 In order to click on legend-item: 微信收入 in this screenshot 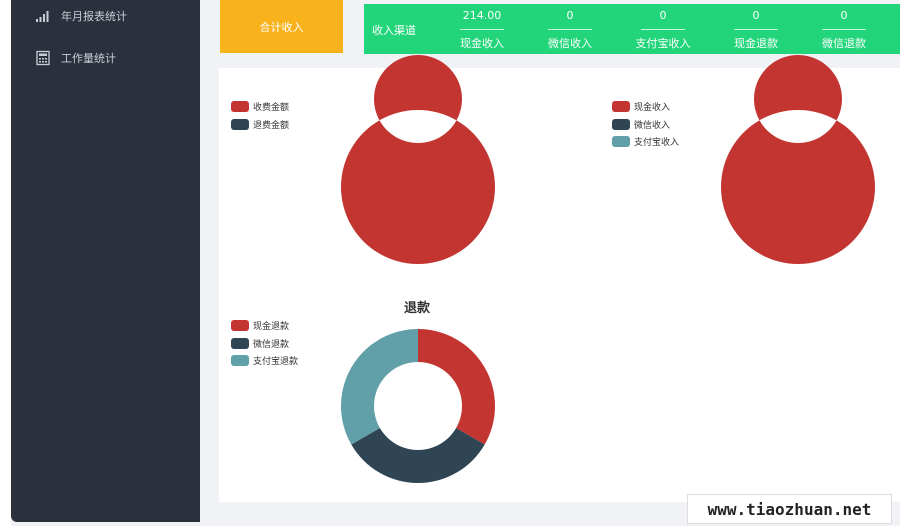, I will do `click(645, 125)`.